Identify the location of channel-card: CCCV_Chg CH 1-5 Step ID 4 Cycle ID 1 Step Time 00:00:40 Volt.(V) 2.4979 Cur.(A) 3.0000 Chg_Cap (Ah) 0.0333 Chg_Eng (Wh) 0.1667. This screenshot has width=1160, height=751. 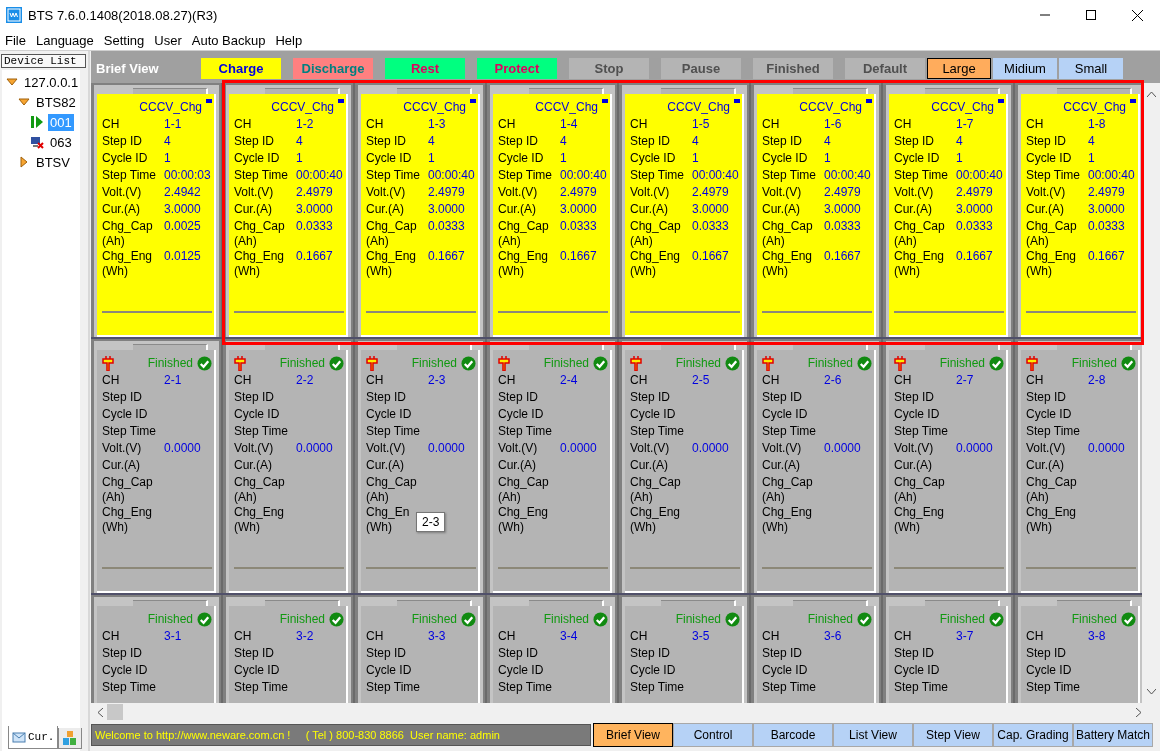
(684, 215).